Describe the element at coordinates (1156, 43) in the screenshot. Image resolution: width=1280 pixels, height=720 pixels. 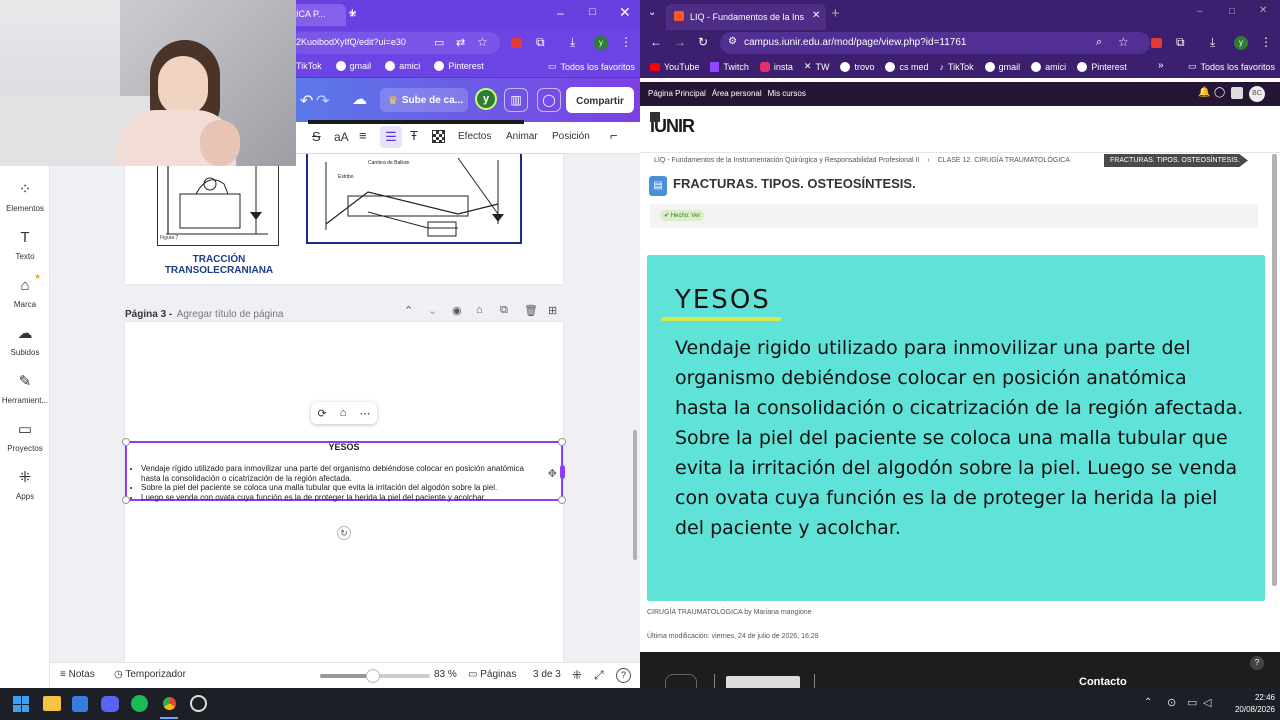
I see `extension-icon` at that location.